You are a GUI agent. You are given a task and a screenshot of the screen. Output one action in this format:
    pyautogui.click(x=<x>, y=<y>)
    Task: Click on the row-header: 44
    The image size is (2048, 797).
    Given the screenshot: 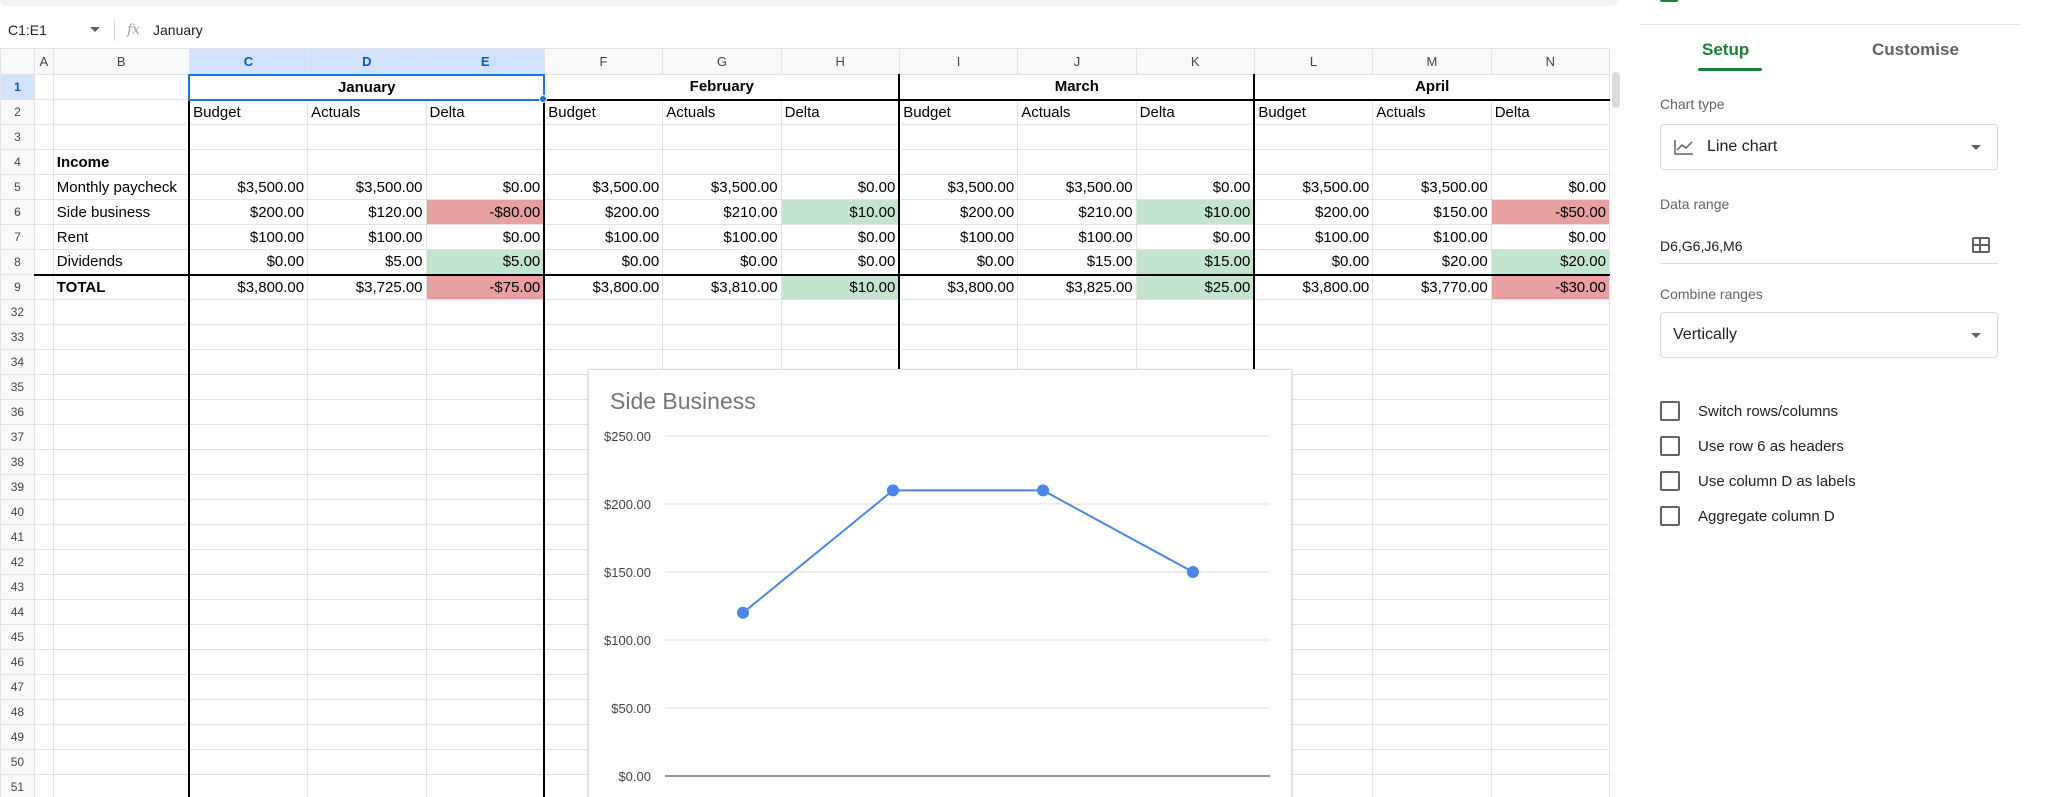 What is the action you would take?
    pyautogui.click(x=17, y=612)
    